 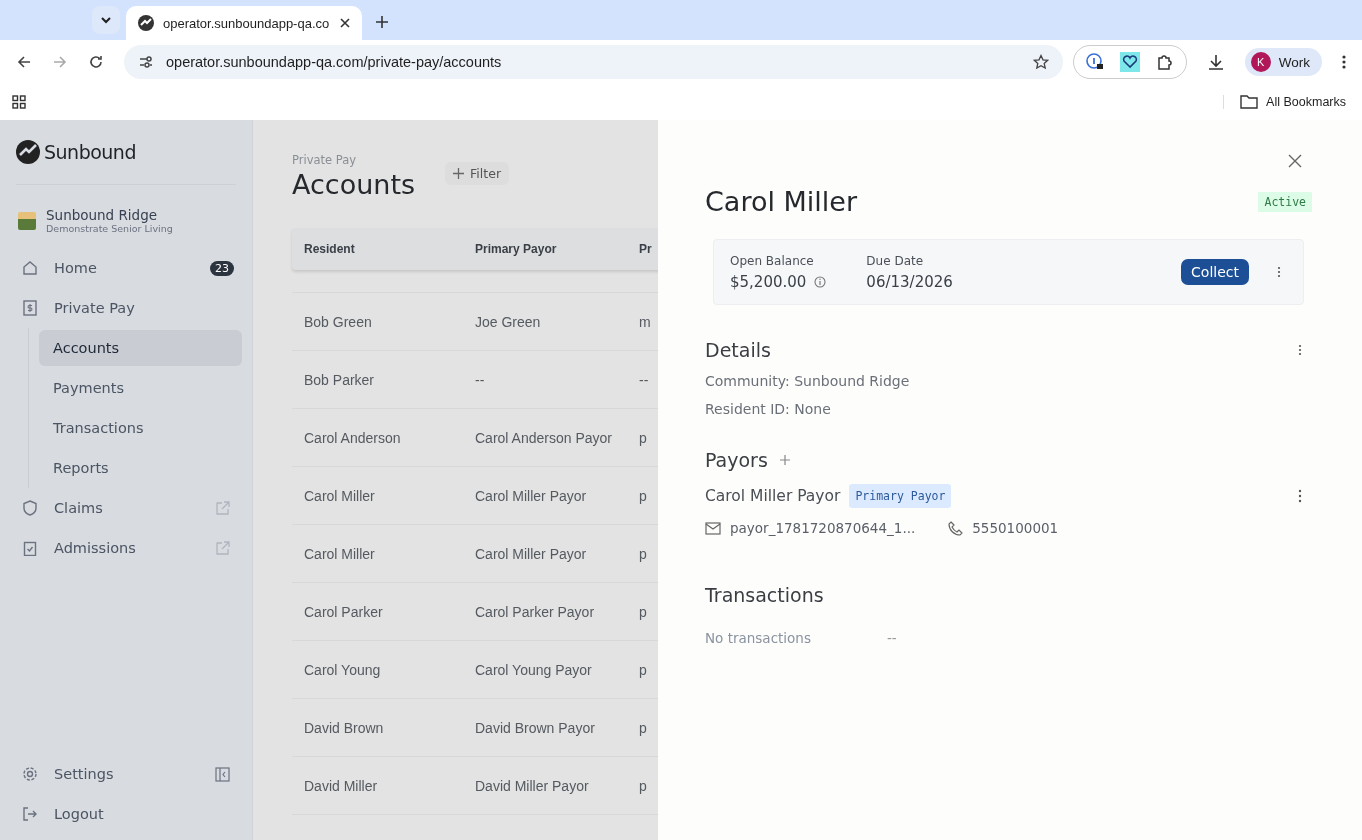 I want to click on puzzle-icon, so click(x=1164, y=62).